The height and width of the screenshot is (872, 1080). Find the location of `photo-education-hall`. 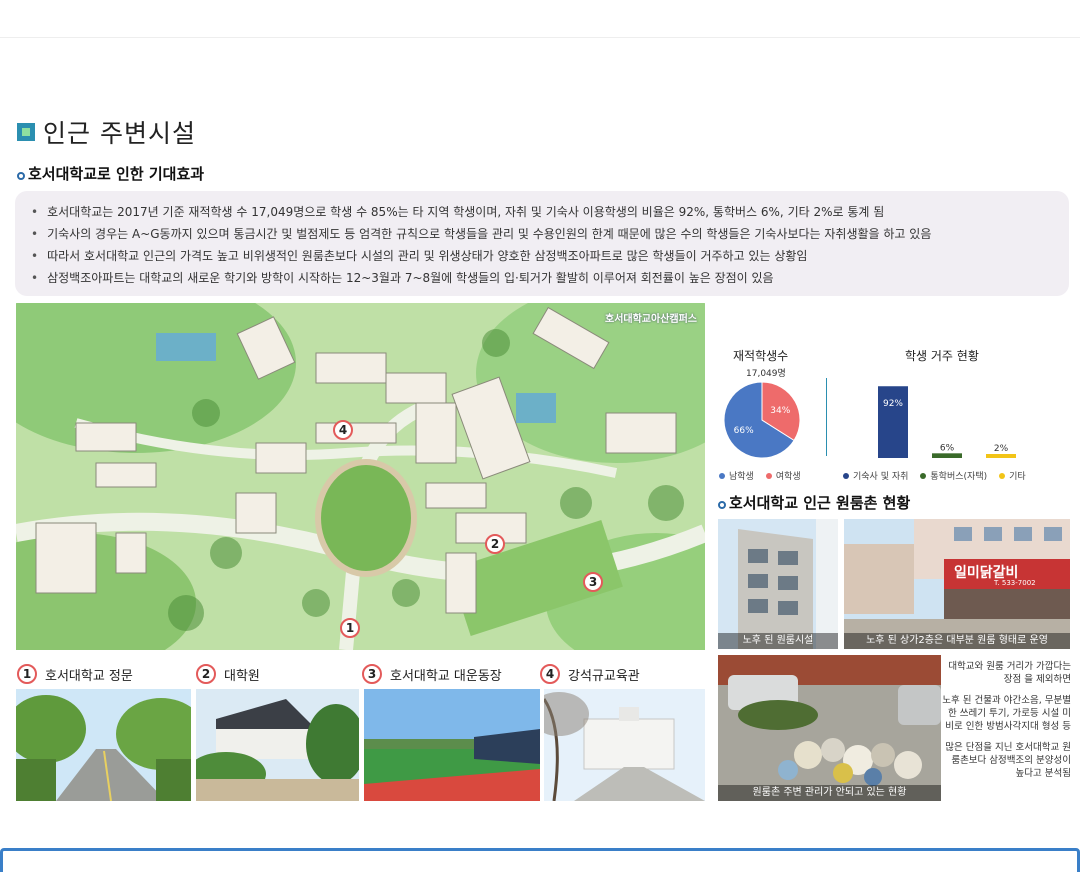

photo-education-hall is located at coordinates (624, 745).